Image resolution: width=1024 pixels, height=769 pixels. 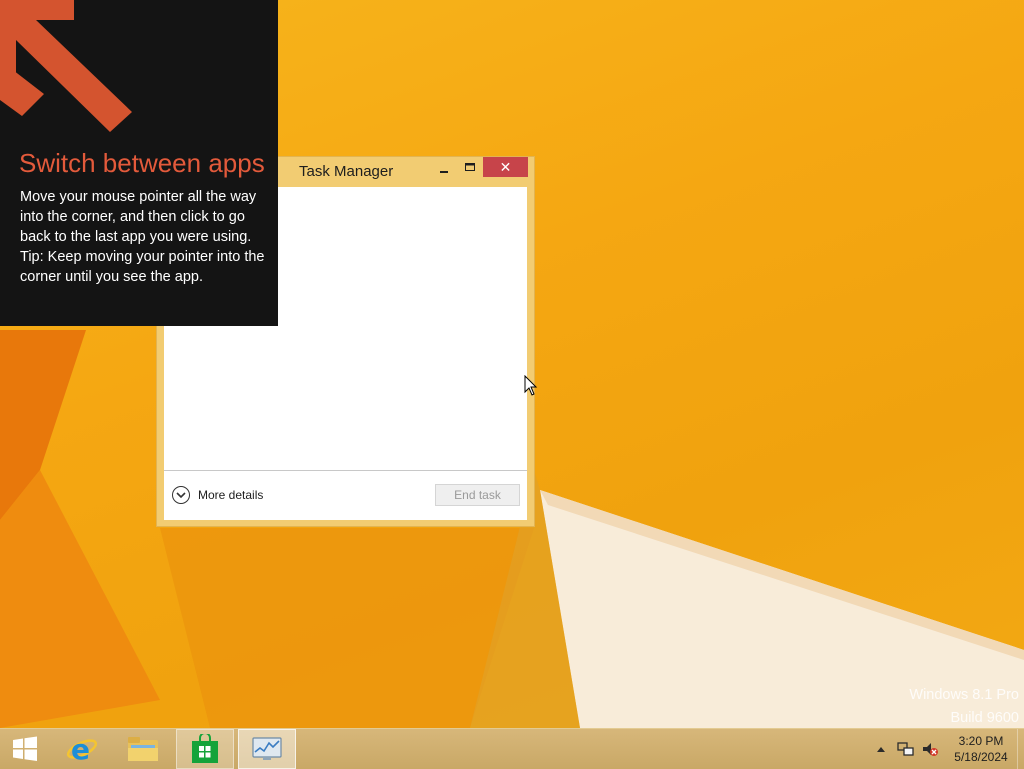 I want to click on clock-time: 3:20 PM, so click(x=981, y=741).